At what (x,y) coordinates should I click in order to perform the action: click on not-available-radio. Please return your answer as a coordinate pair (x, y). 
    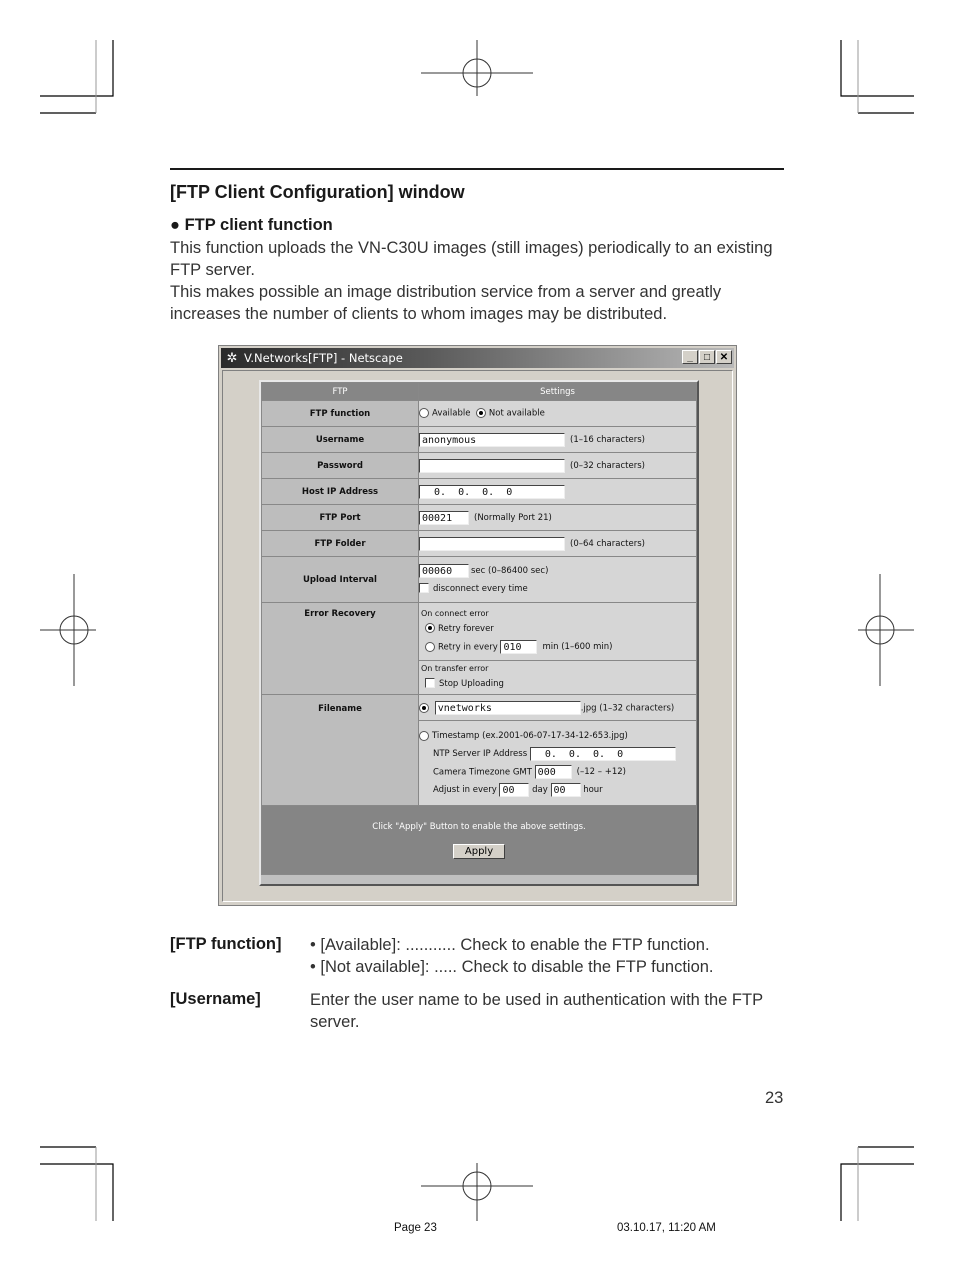
    Looking at the image, I should click on (480, 413).